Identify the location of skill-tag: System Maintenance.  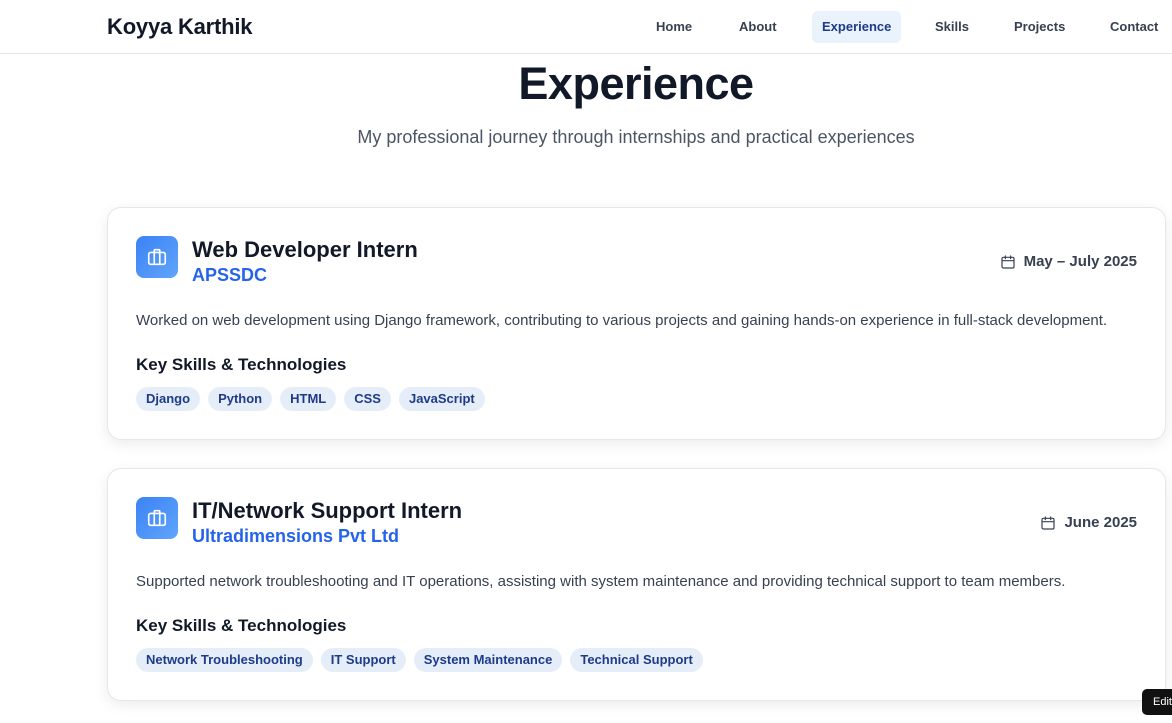
(488, 660).